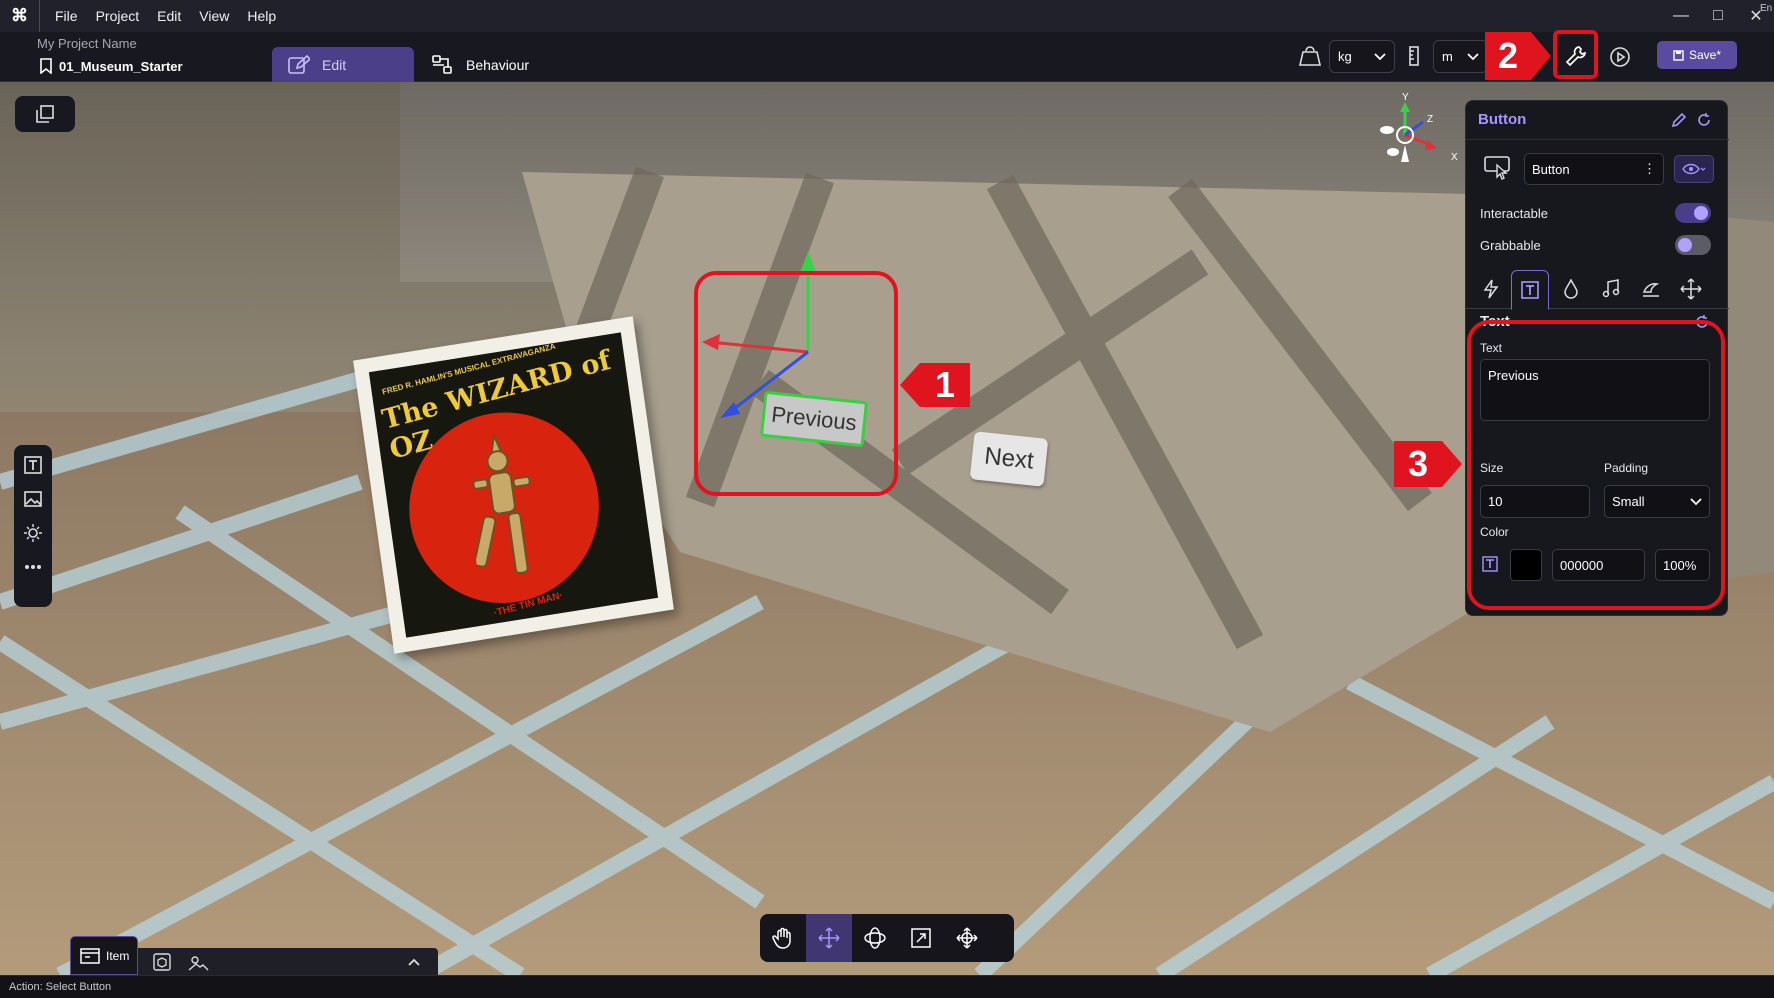  I want to click on floppy-icon, so click(1678, 55).